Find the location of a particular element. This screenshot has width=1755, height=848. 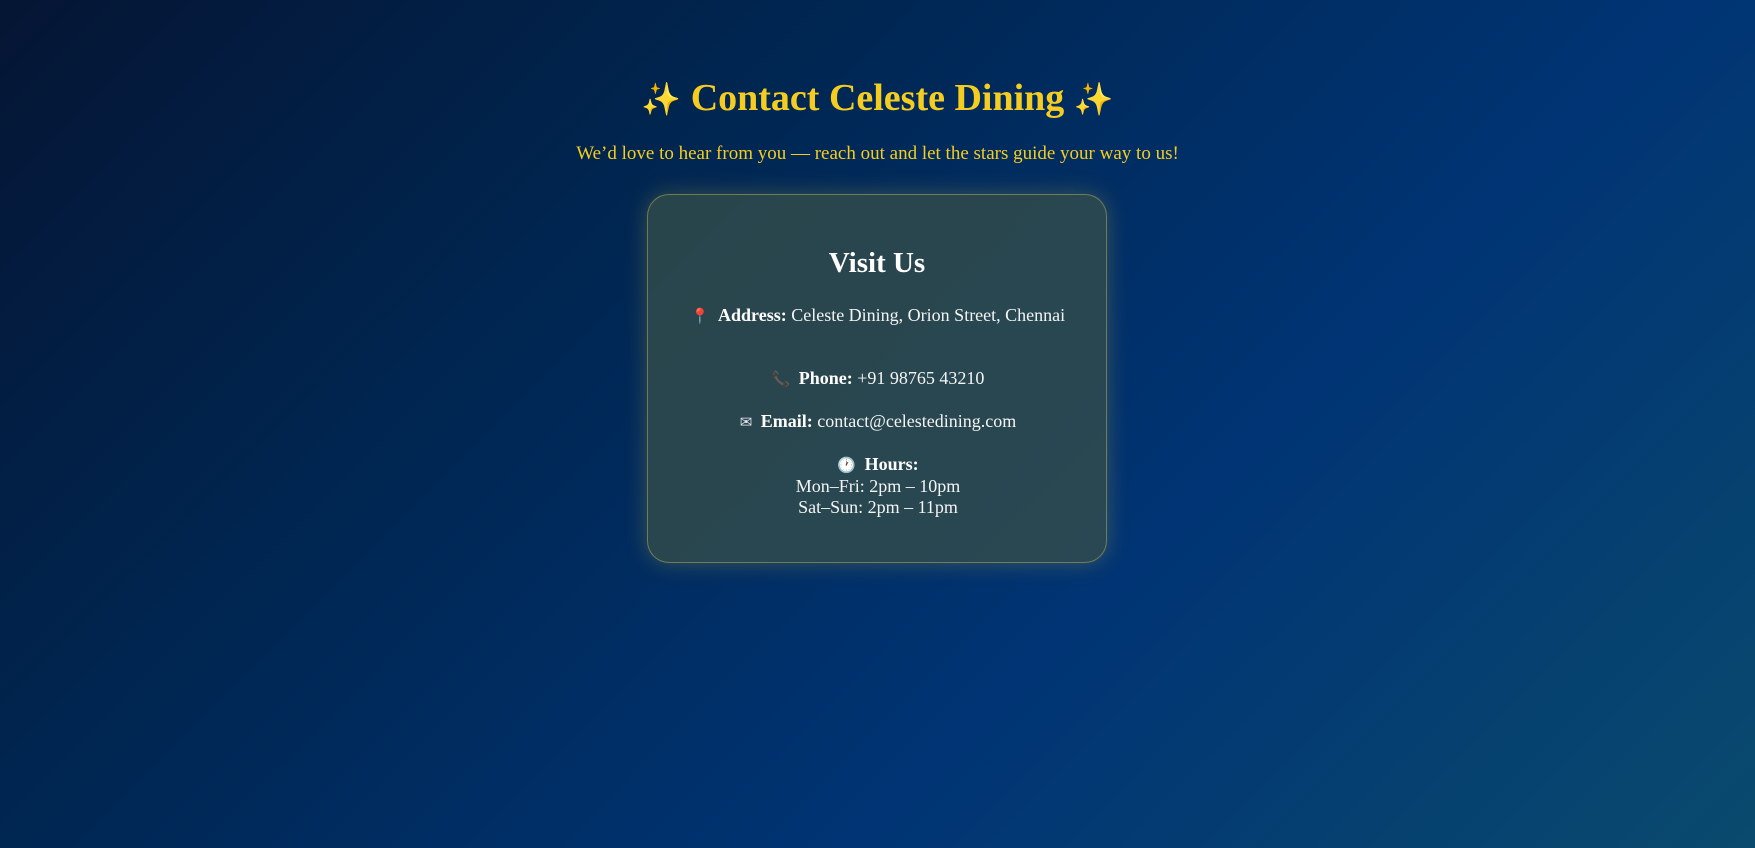

address-label: Address: is located at coordinates (752, 315).